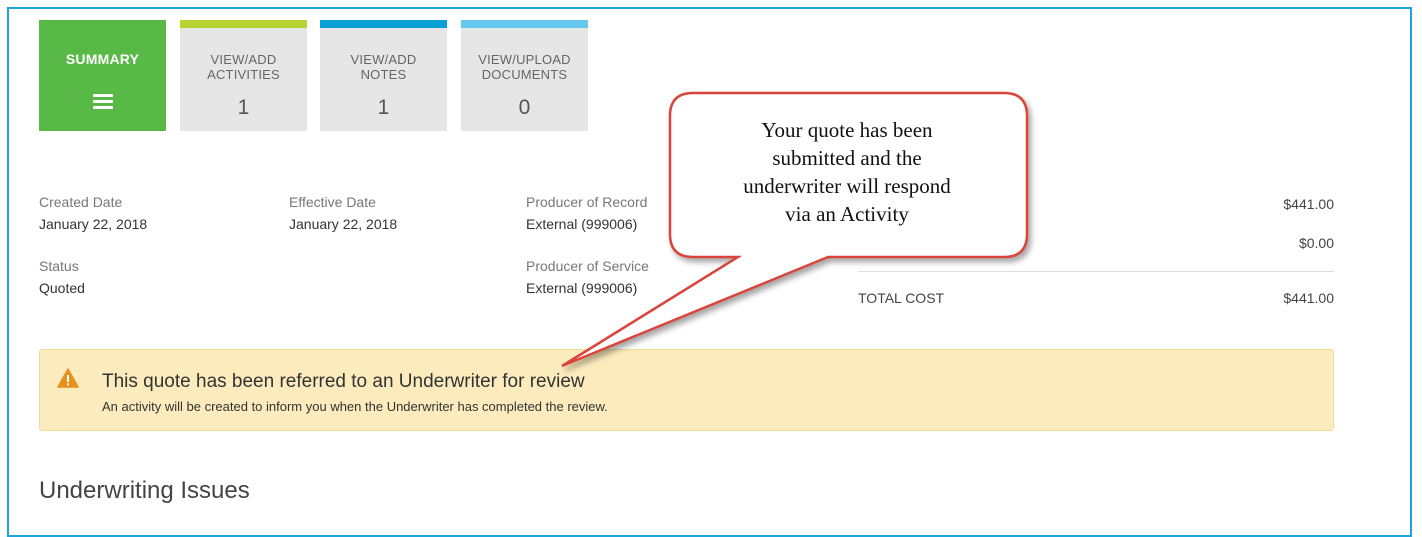  What do you see at coordinates (847, 158) in the screenshot?
I see `callout-line: submitted and the` at bounding box center [847, 158].